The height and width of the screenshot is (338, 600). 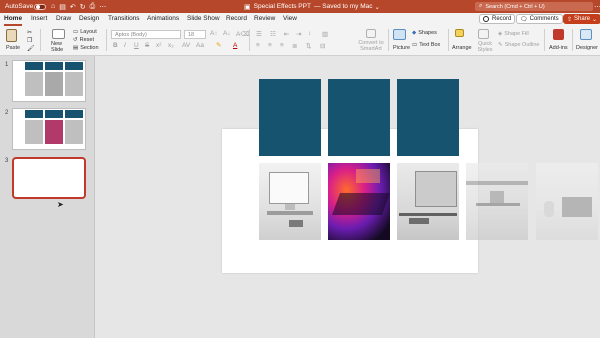 I want to click on underline-icon: U, so click(x=136, y=45).